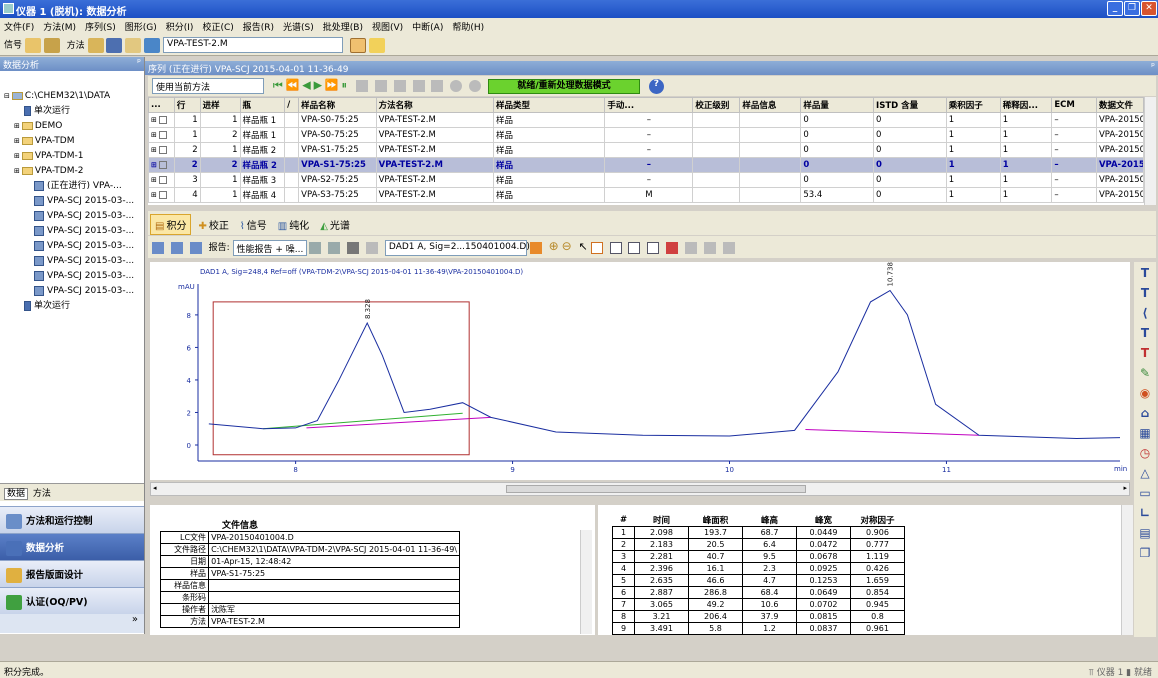  Describe the element at coordinates (253, 45) in the screenshot. I see `method-field: VPA-TEST-2.M` at that location.